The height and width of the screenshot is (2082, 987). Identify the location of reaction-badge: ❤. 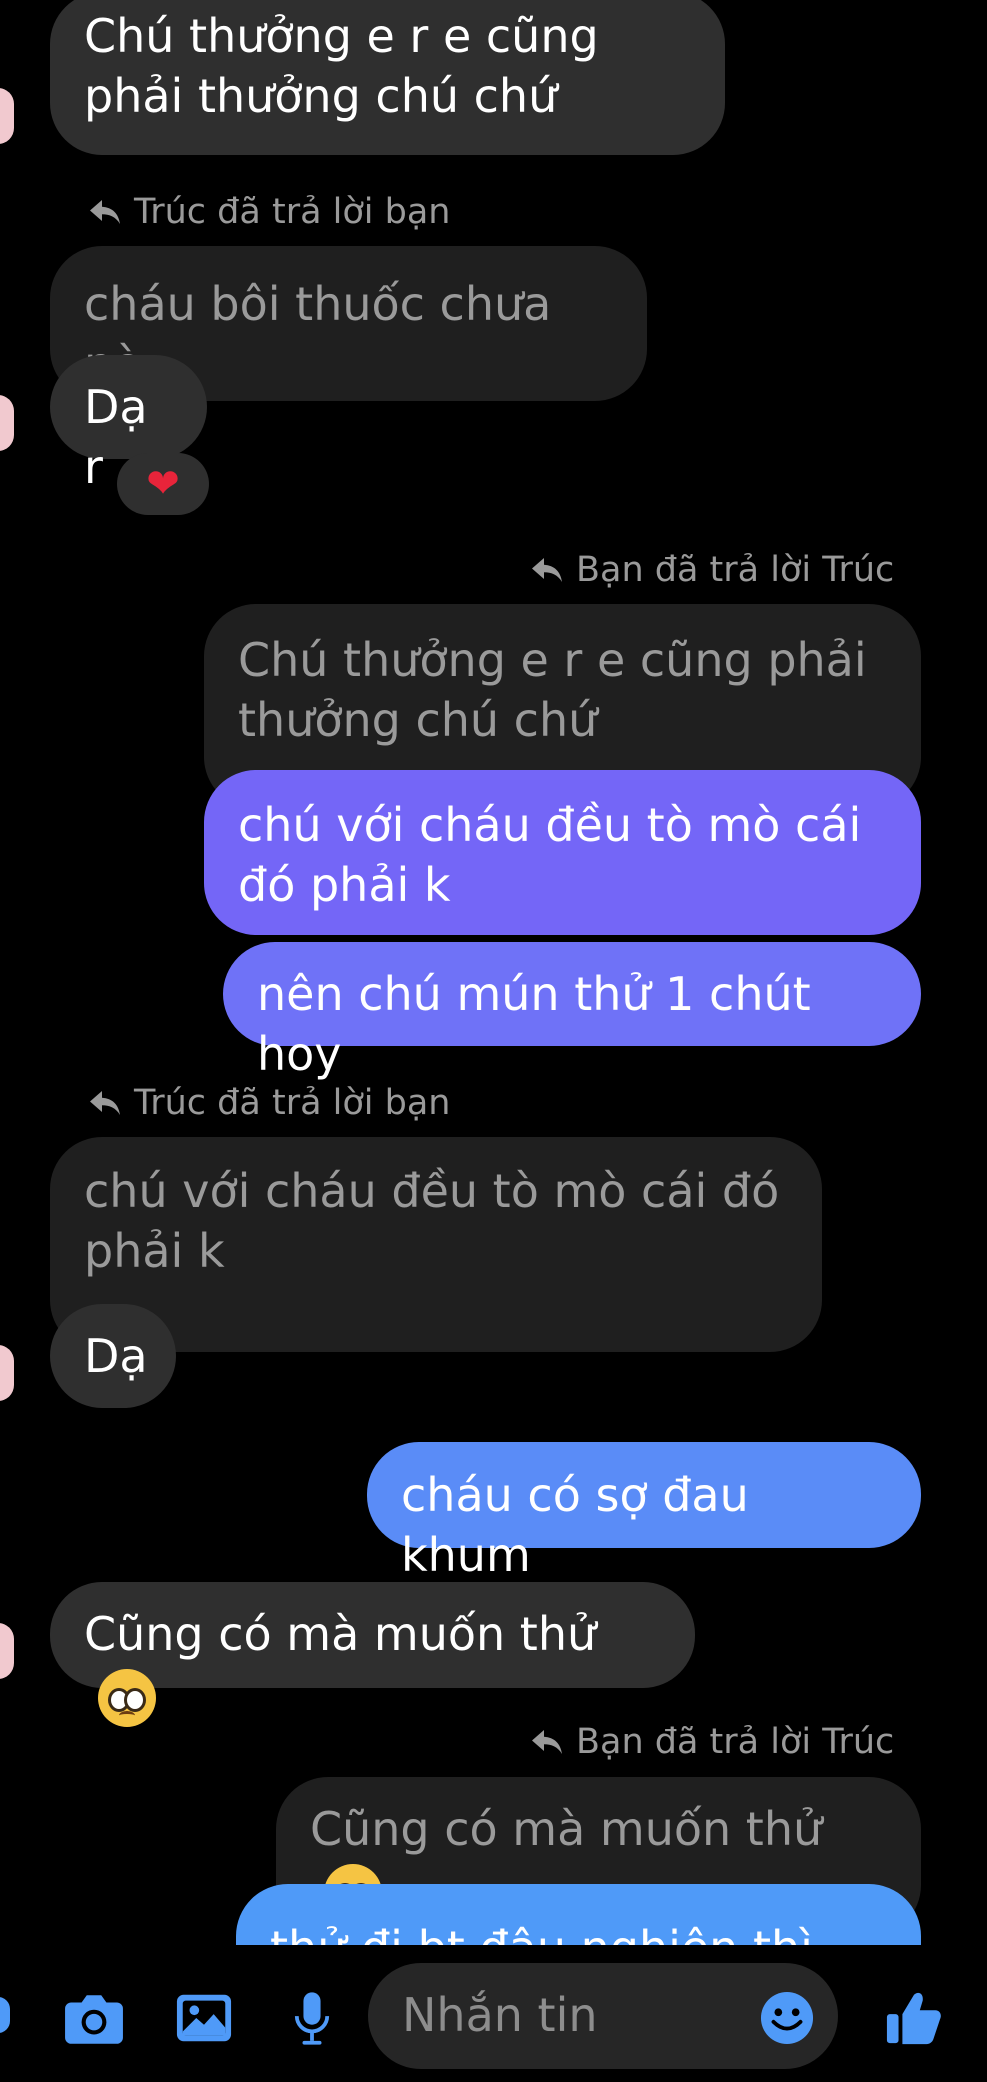
(163, 484).